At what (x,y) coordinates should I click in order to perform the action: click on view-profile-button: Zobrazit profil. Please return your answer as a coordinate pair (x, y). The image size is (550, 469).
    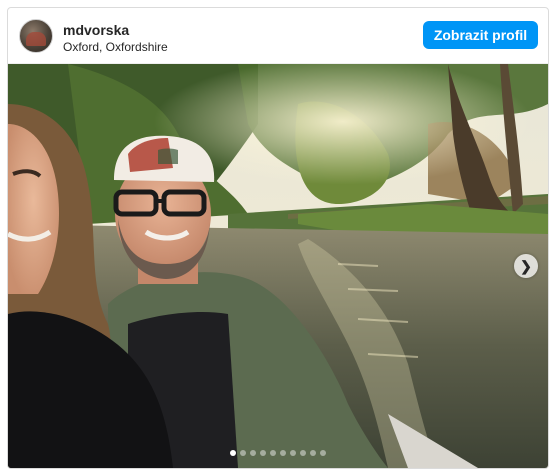
    Looking at the image, I should click on (480, 35).